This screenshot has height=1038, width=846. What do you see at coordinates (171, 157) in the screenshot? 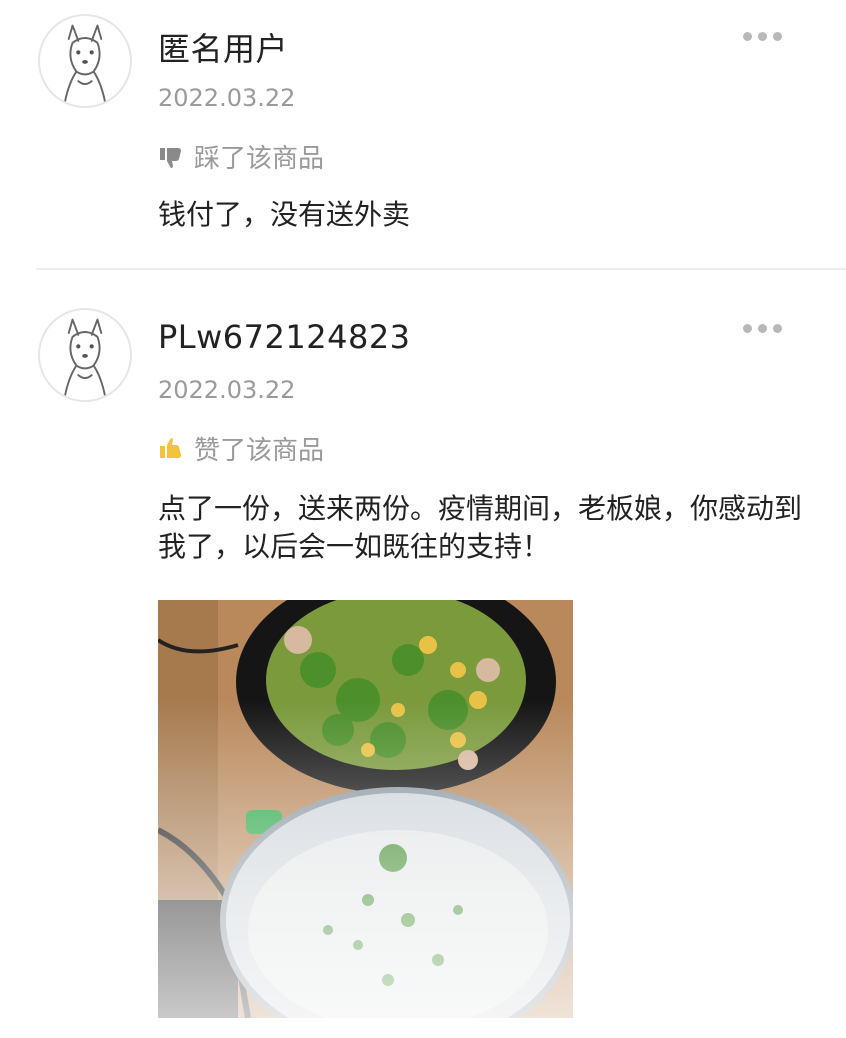
I see `thumbs-down-icon` at bounding box center [171, 157].